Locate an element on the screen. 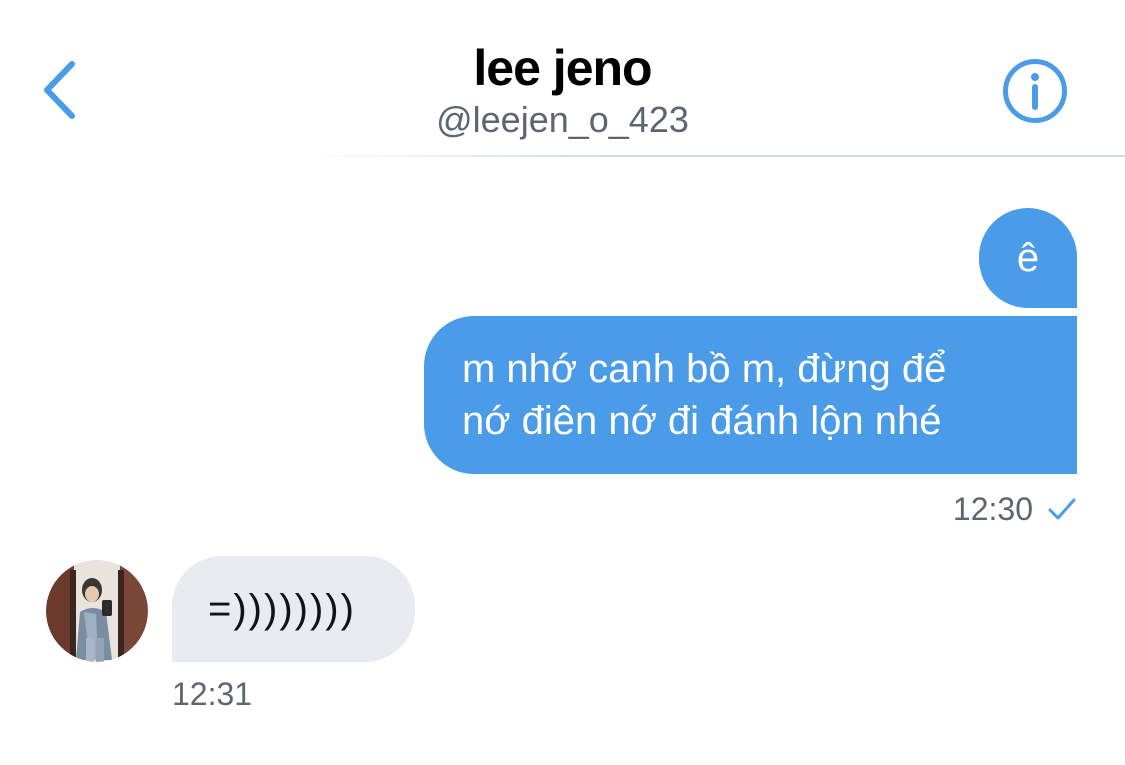 Image resolution: width=1125 pixels, height=765 pixels. header-divider is located at coordinates (712, 156).